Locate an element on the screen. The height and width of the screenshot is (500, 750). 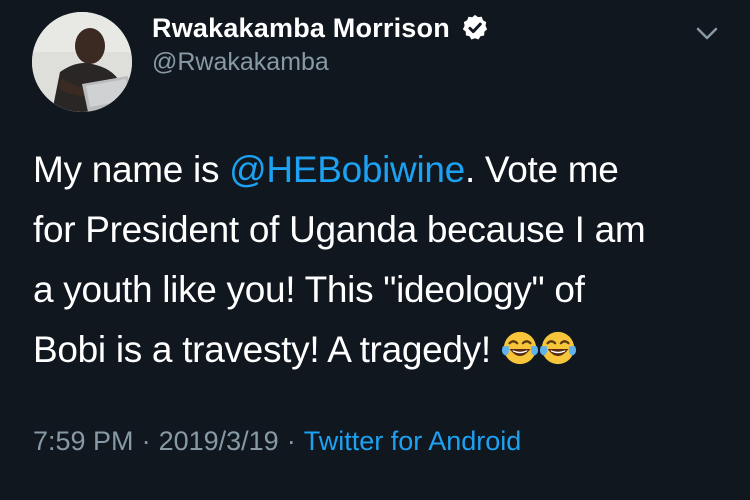
tweet-line-4: Bobi is a travesty! A tragedy! is located at coordinates (383, 350).